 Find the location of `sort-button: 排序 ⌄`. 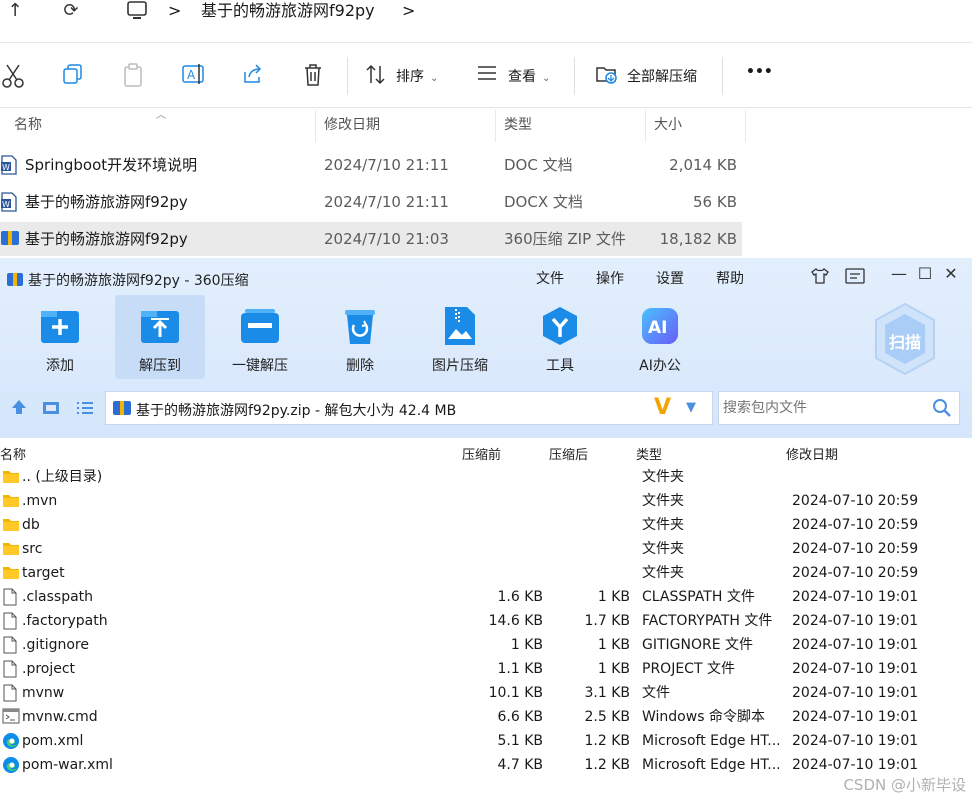

sort-button: 排序 ⌄ is located at coordinates (417, 76).